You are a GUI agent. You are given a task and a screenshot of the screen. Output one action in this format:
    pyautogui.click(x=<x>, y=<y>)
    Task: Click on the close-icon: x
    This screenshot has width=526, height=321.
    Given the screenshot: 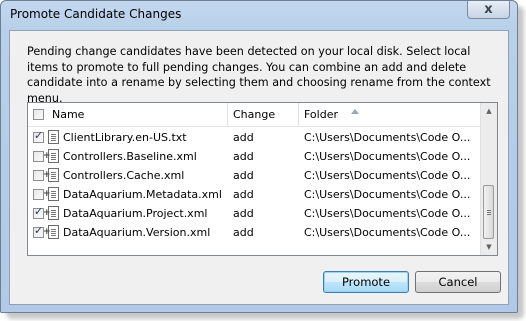 What is the action you would take?
    pyautogui.click(x=488, y=9)
    